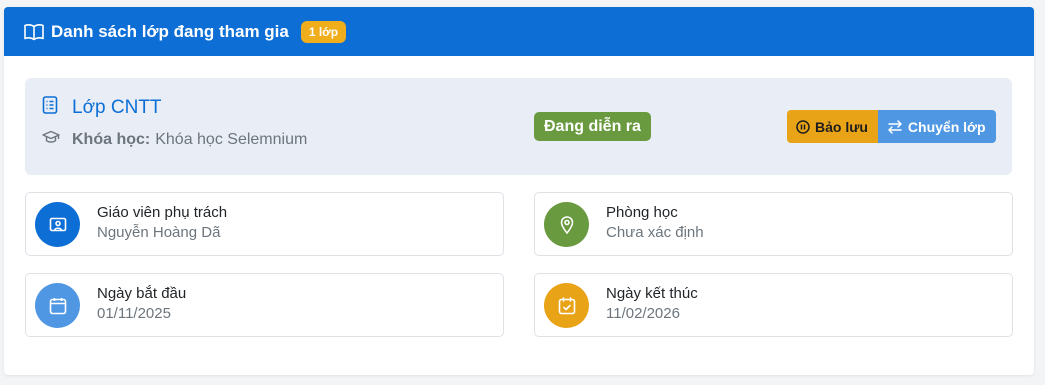  What do you see at coordinates (34, 32) in the screenshot?
I see `book-open-icon` at bounding box center [34, 32].